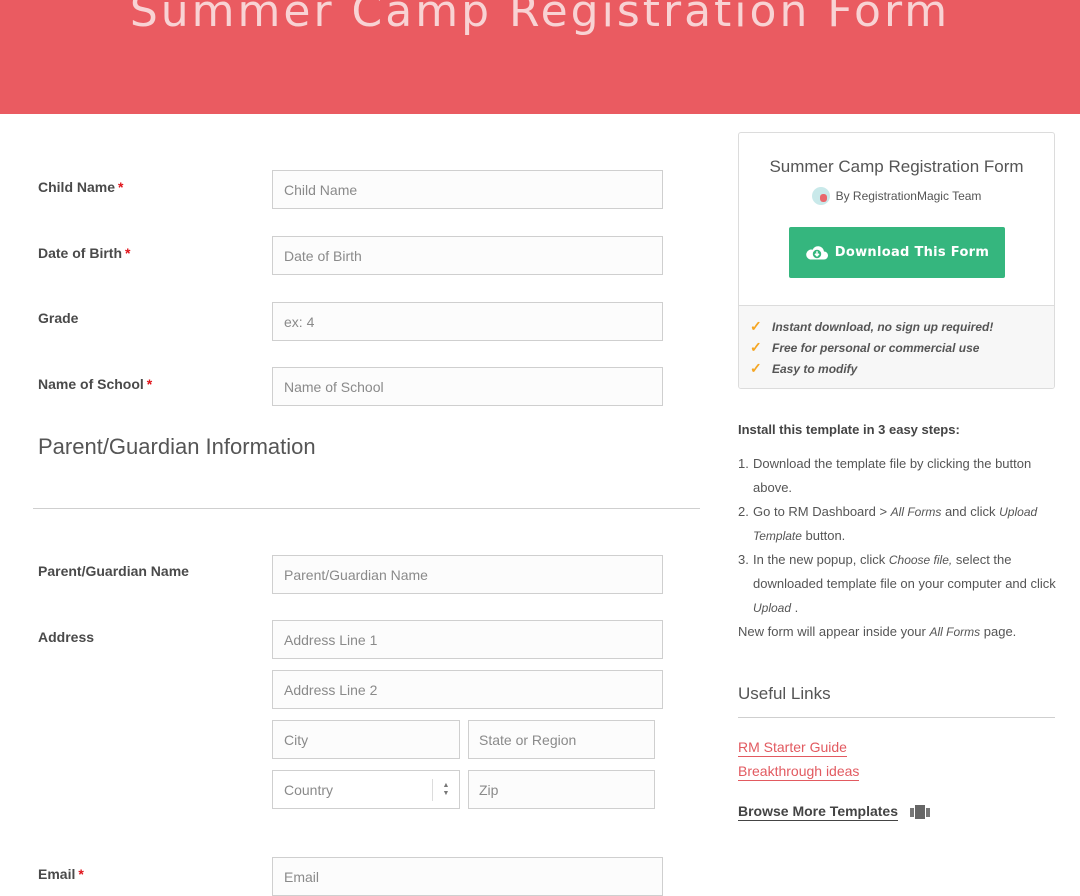 The height and width of the screenshot is (896, 1080). I want to click on browse-more-templates-link: Browse More Templates, so click(818, 812).